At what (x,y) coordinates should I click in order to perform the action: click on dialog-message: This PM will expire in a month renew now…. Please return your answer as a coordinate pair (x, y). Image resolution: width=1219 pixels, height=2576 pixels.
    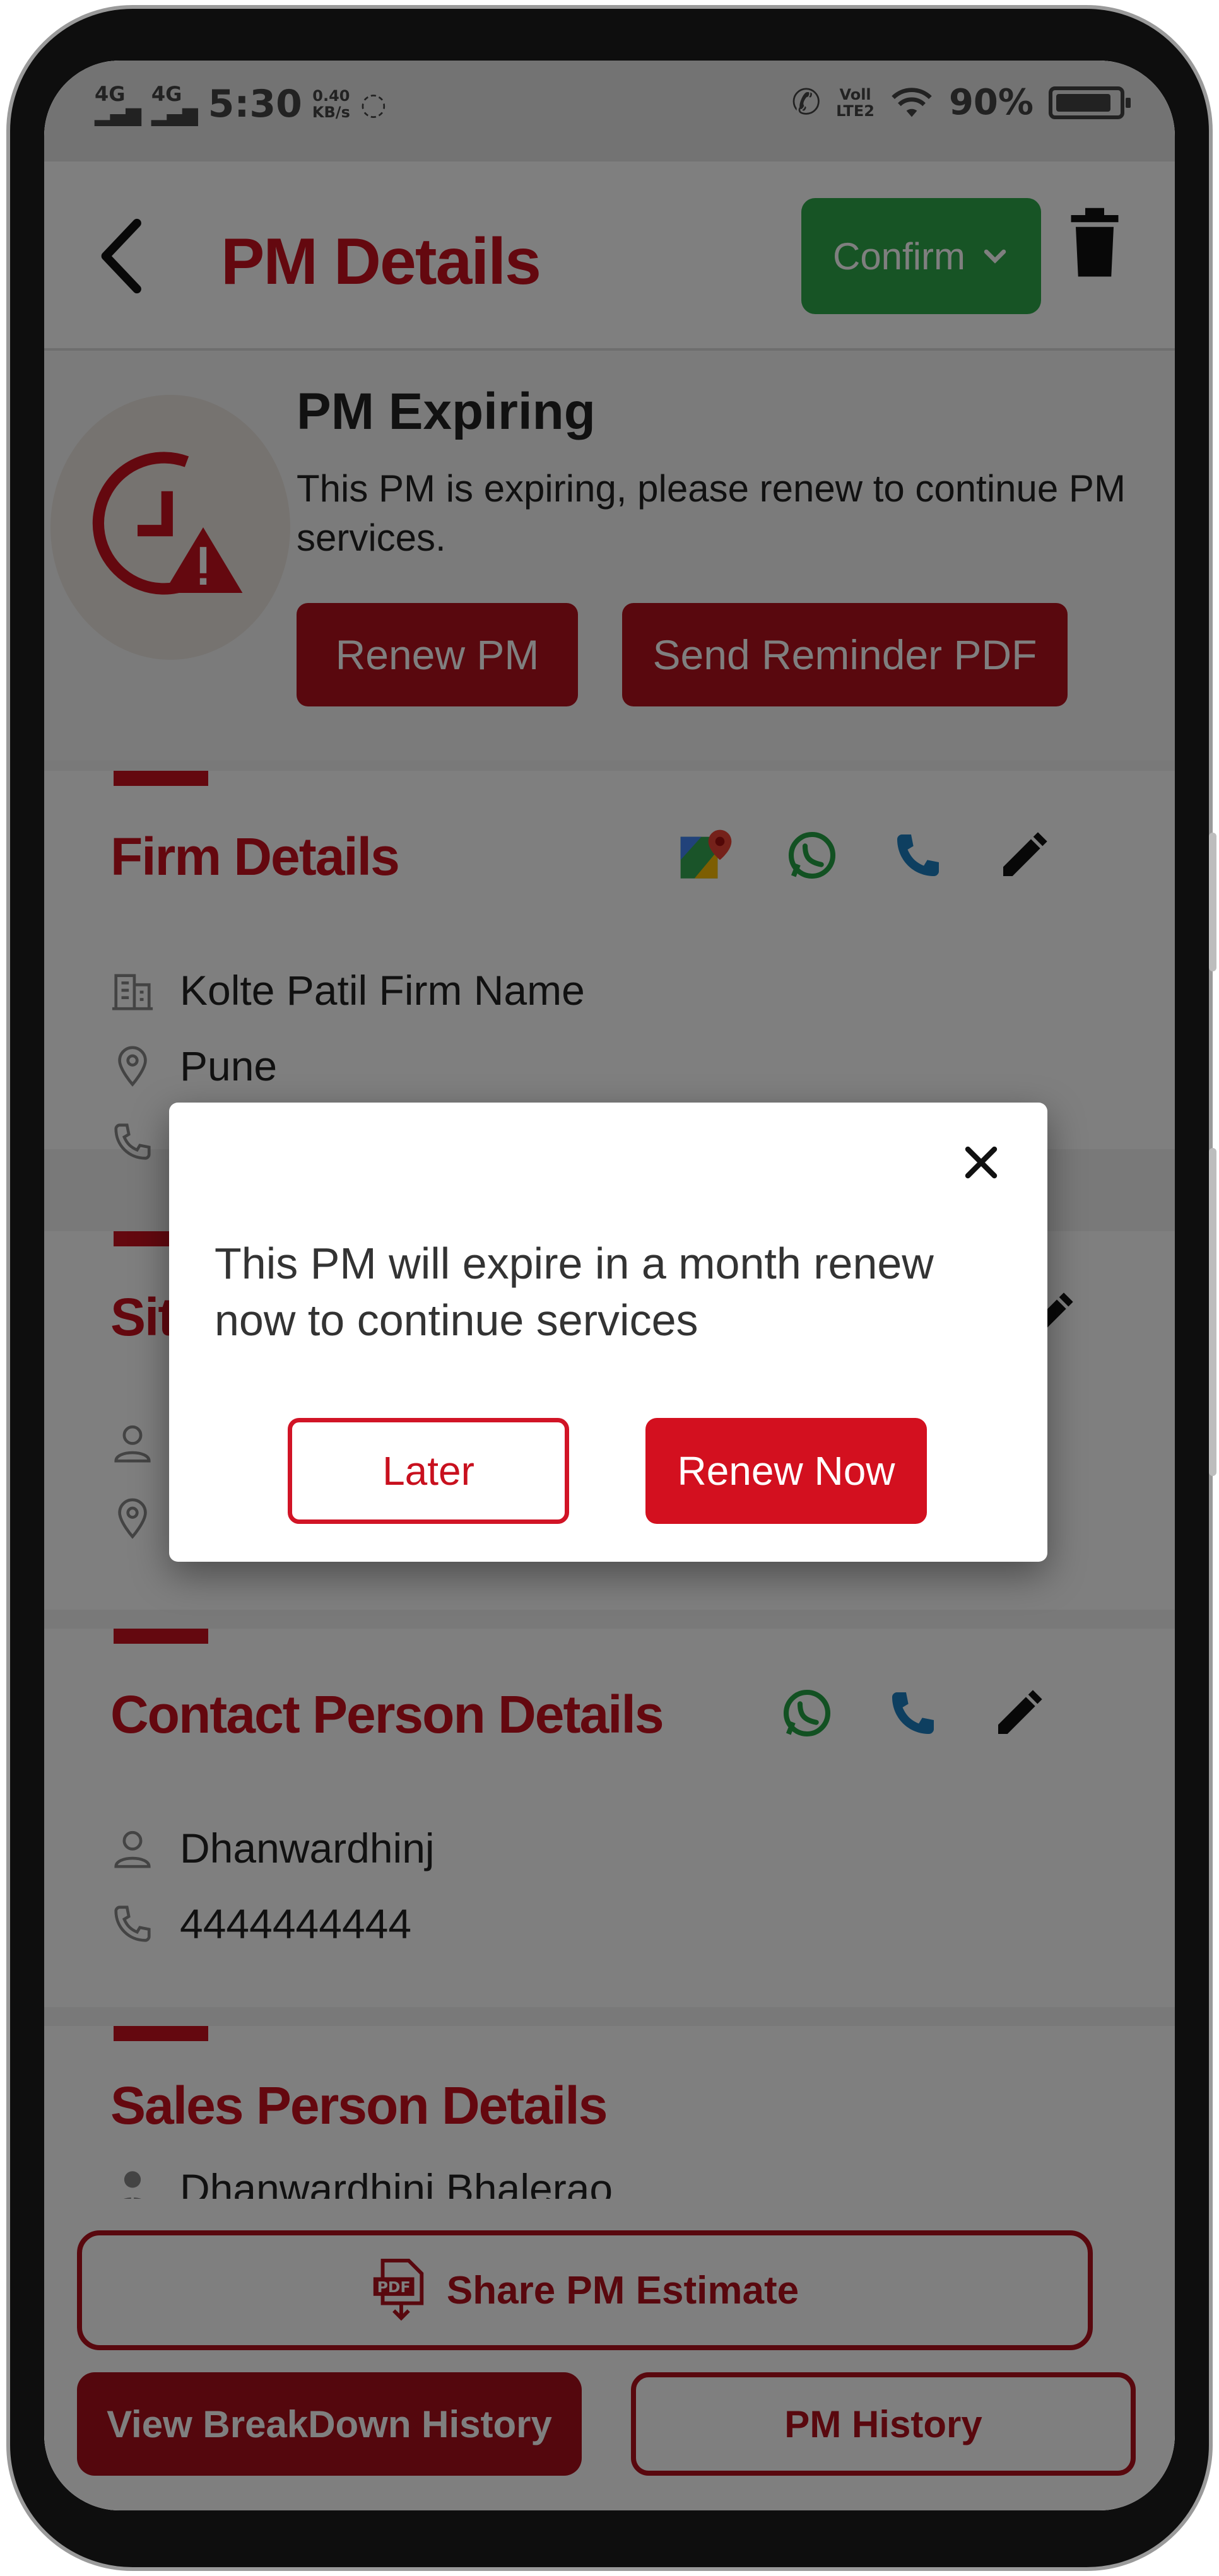
    Looking at the image, I should click on (574, 1292).